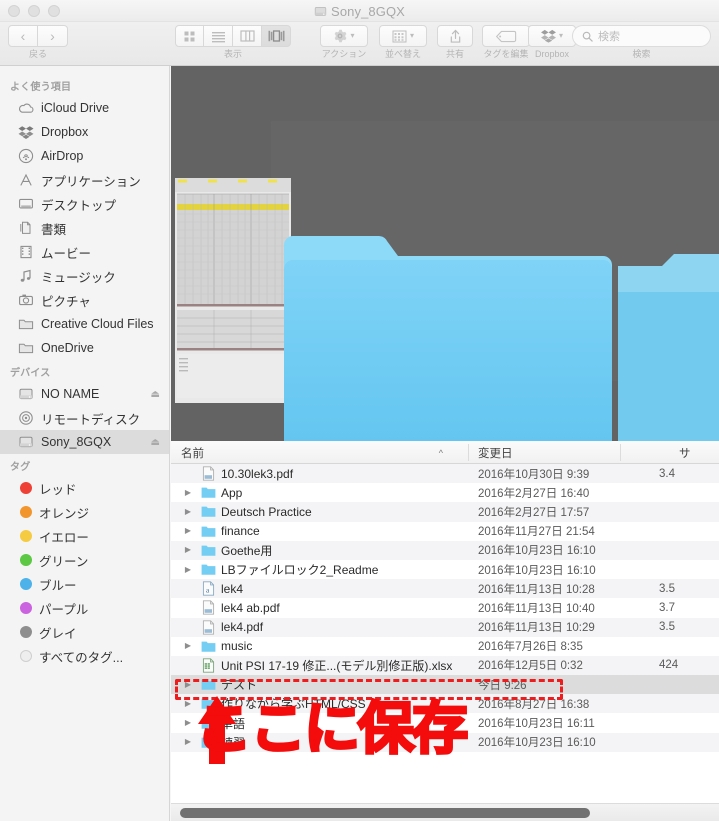 This screenshot has height=821, width=719. I want to click on file-size: 3.5, so click(667, 627).